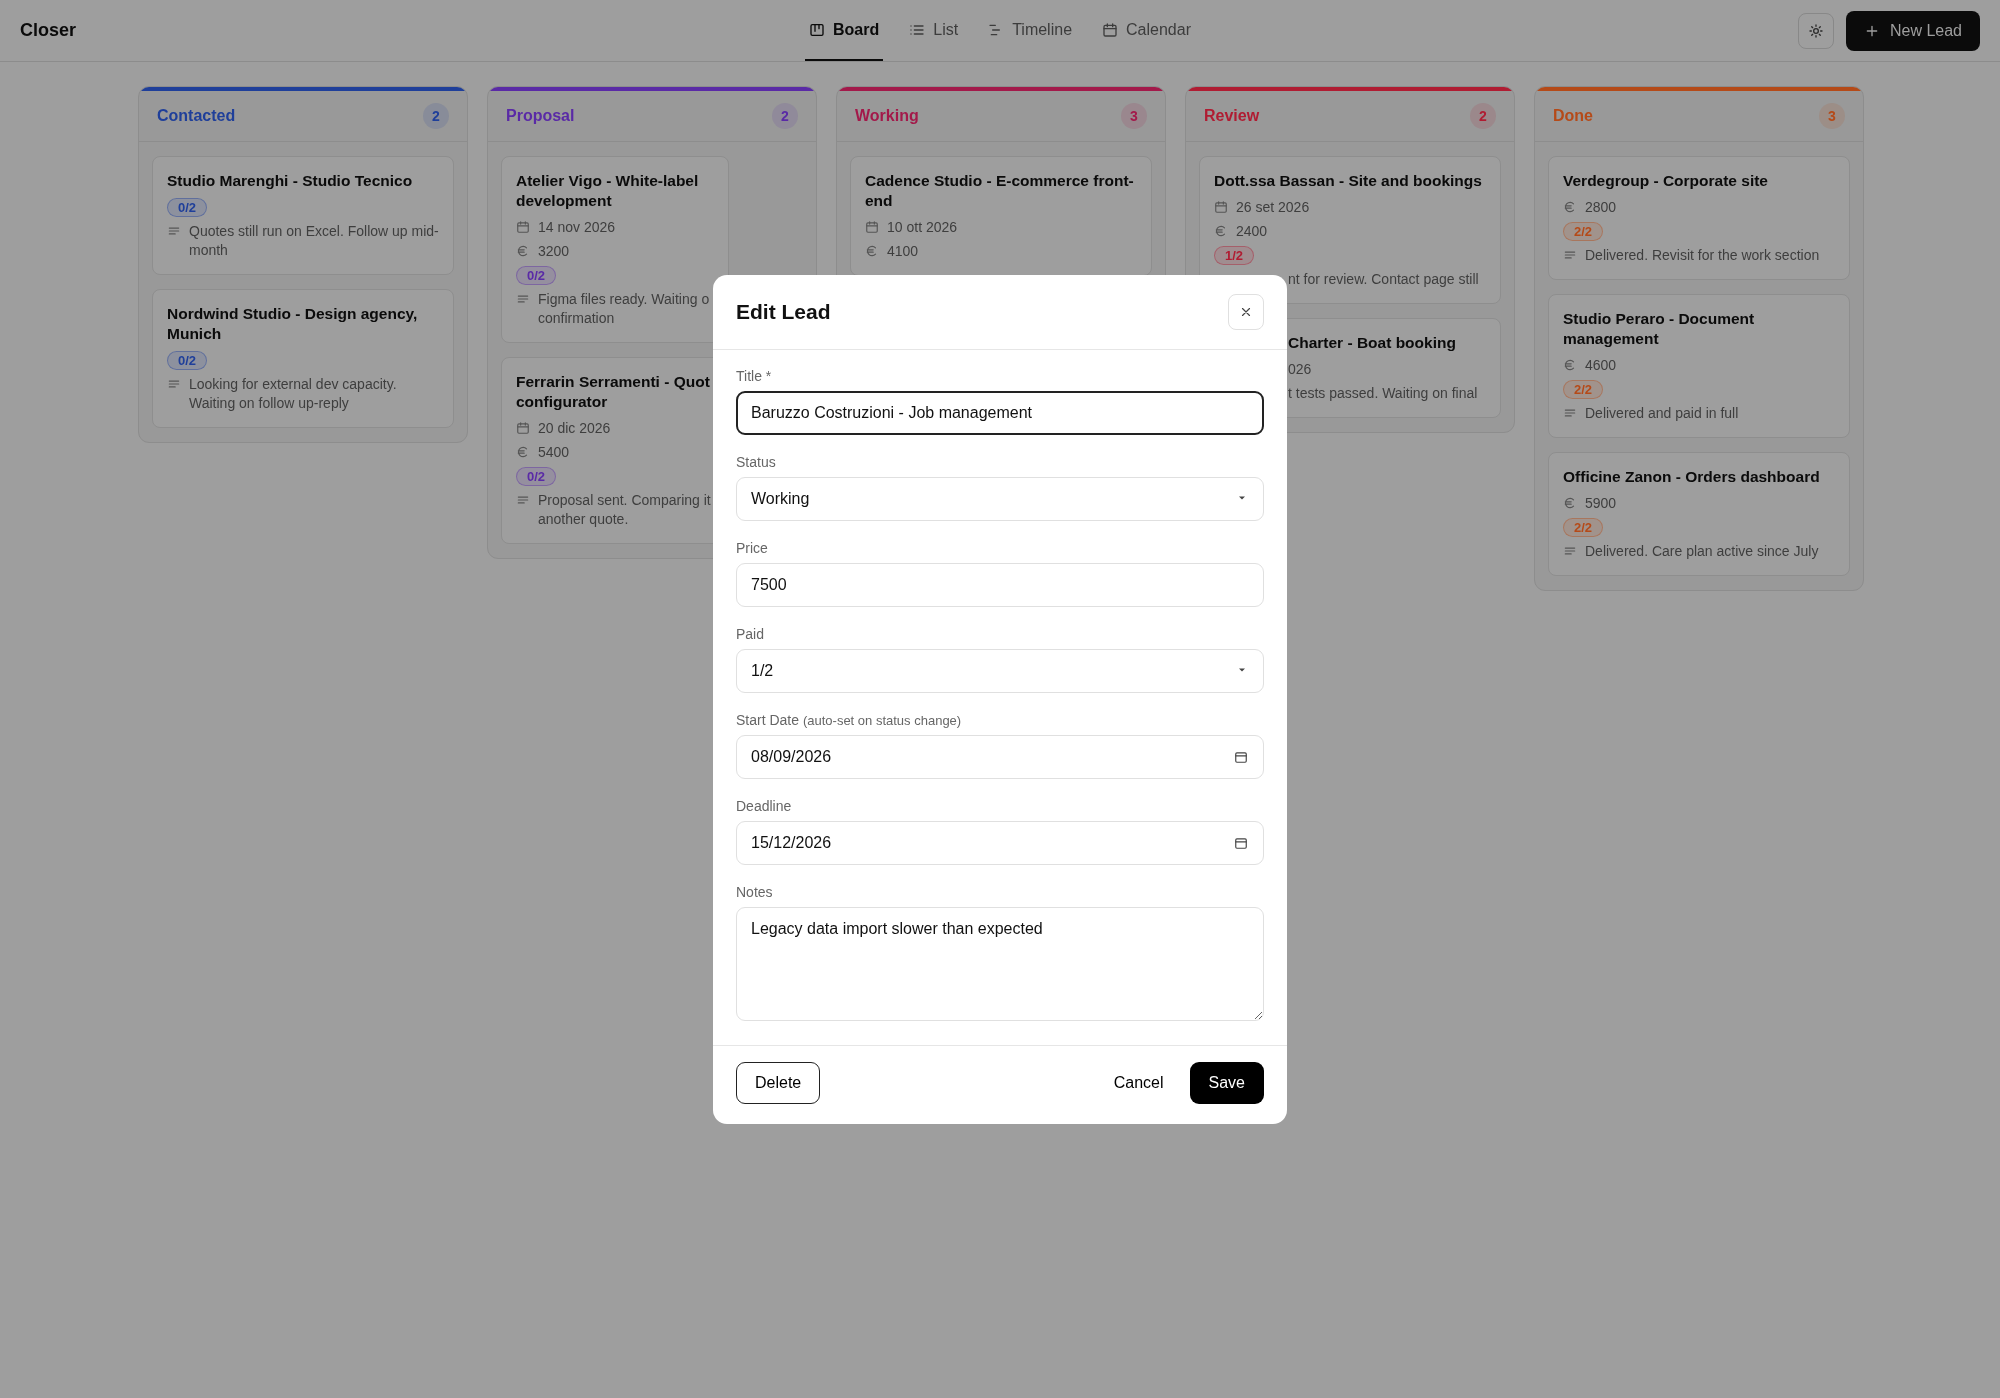 The height and width of the screenshot is (1398, 2000). I want to click on field-label: Title *, so click(754, 375).